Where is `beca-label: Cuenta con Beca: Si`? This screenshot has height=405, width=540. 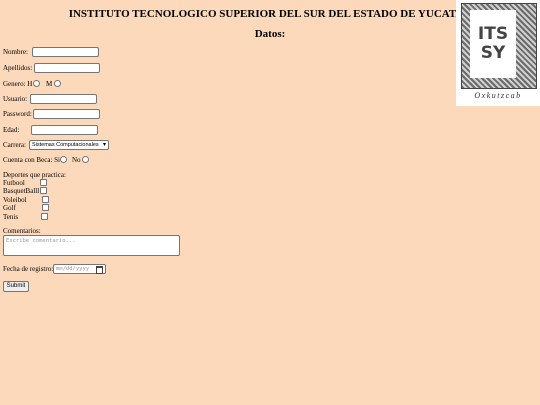
beca-label: Cuenta con Beca: Si is located at coordinates (31, 160).